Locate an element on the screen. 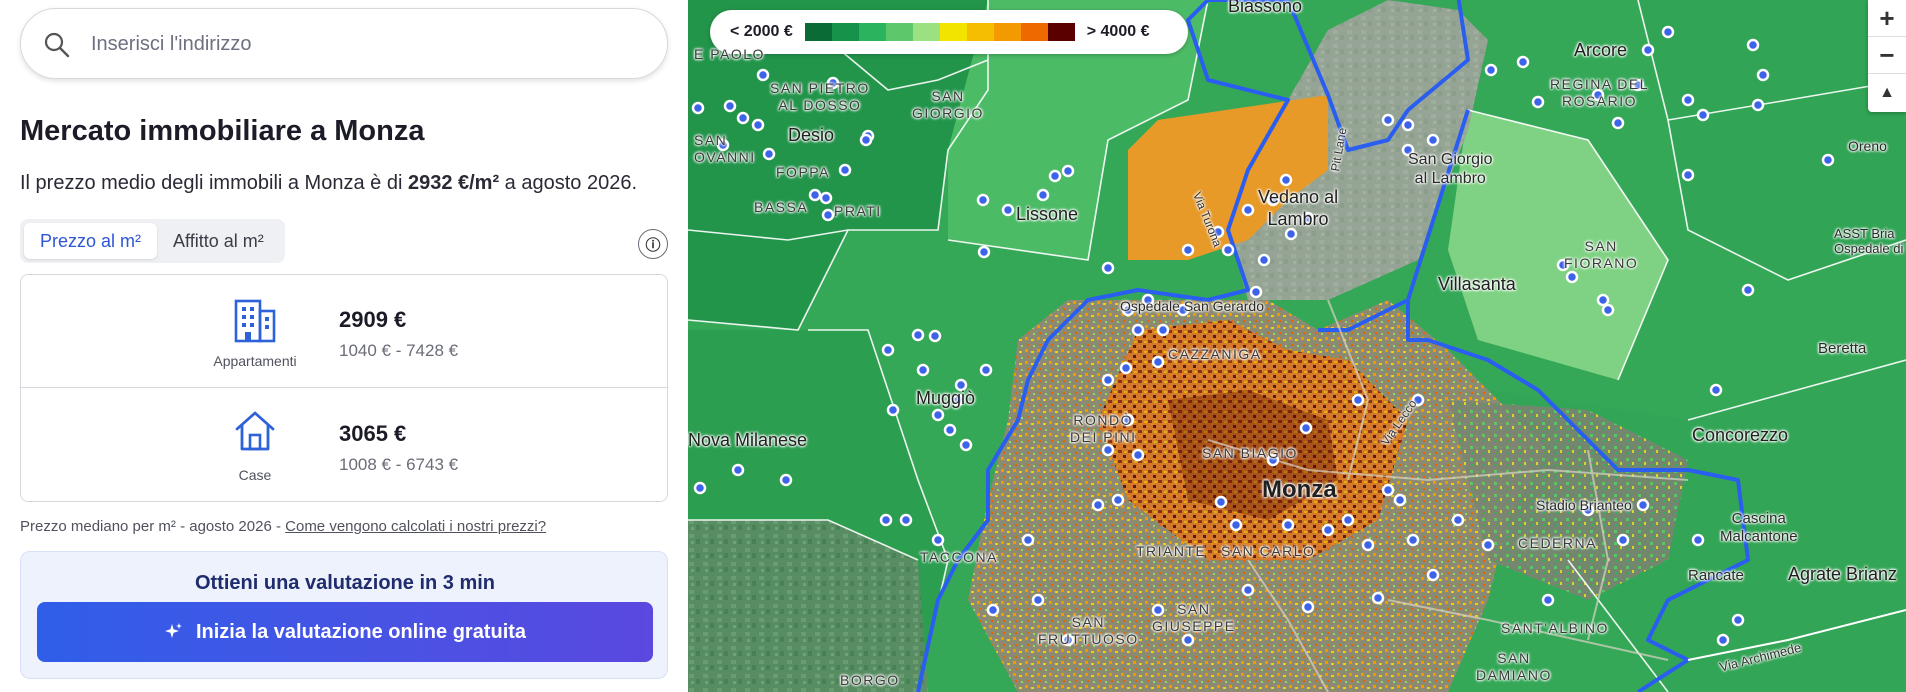 Image resolution: width=1906 pixels, height=692 pixels. map-label: SAN BIAGIO is located at coordinates (1250, 453).